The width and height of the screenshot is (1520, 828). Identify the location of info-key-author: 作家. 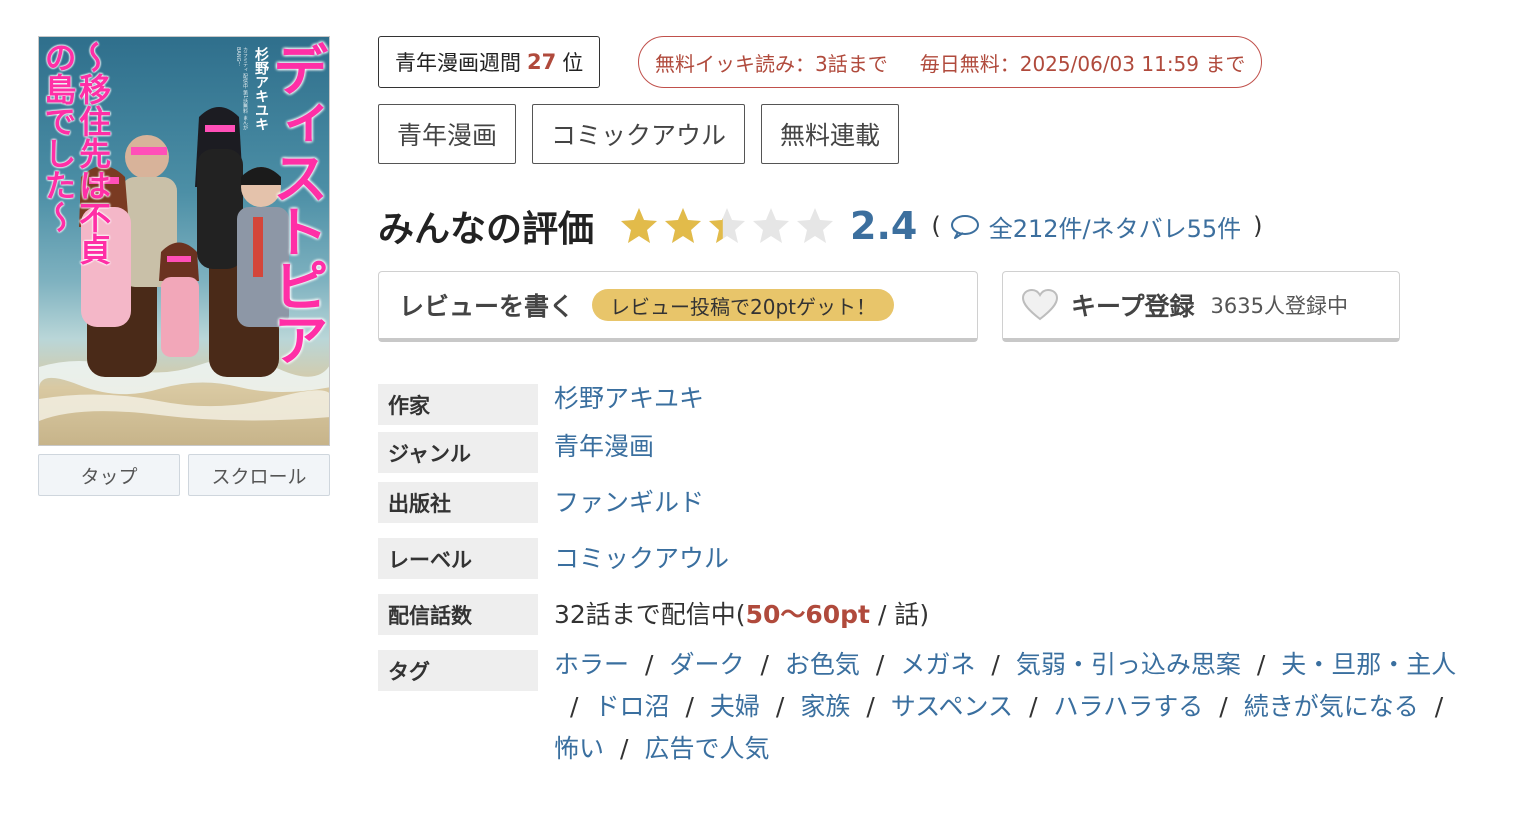
(458, 404).